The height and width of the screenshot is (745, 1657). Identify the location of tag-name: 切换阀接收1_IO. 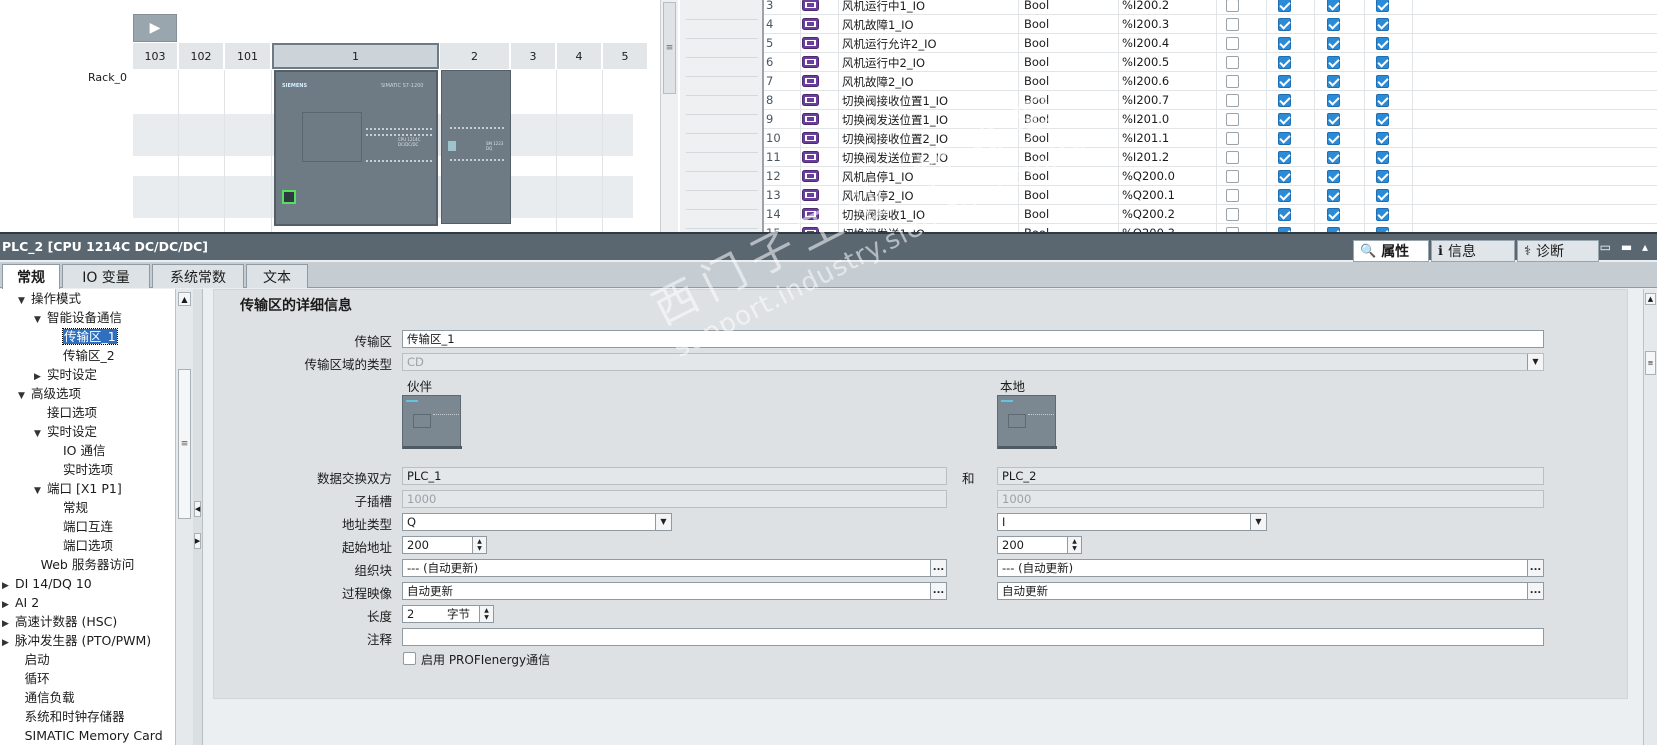
(929, 215).